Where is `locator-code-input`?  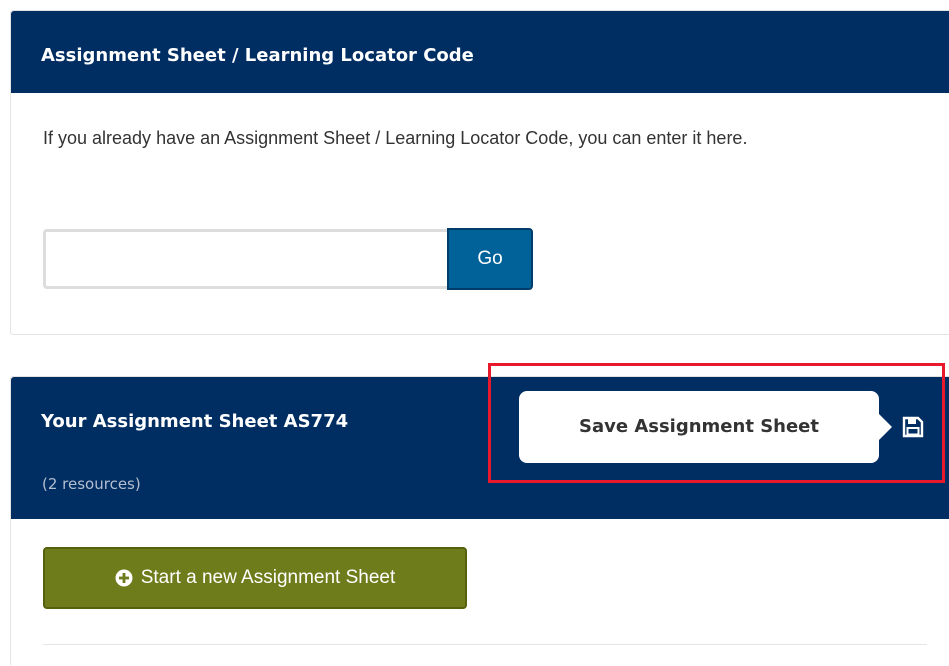
locator-code-input is located at coordinates (245, 259).